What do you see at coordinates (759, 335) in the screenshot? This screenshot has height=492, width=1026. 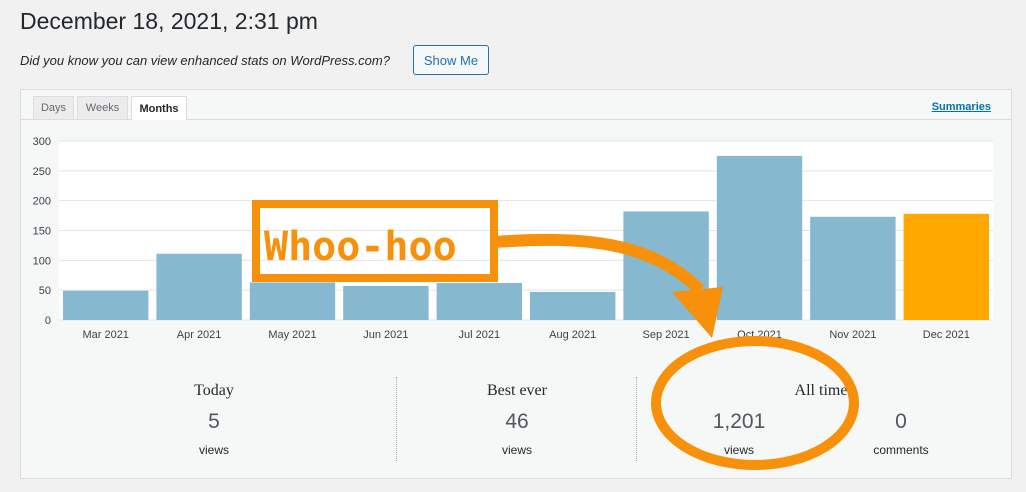 I see `x-tick-label: Oct 2021` at bounding box center [759, 335].